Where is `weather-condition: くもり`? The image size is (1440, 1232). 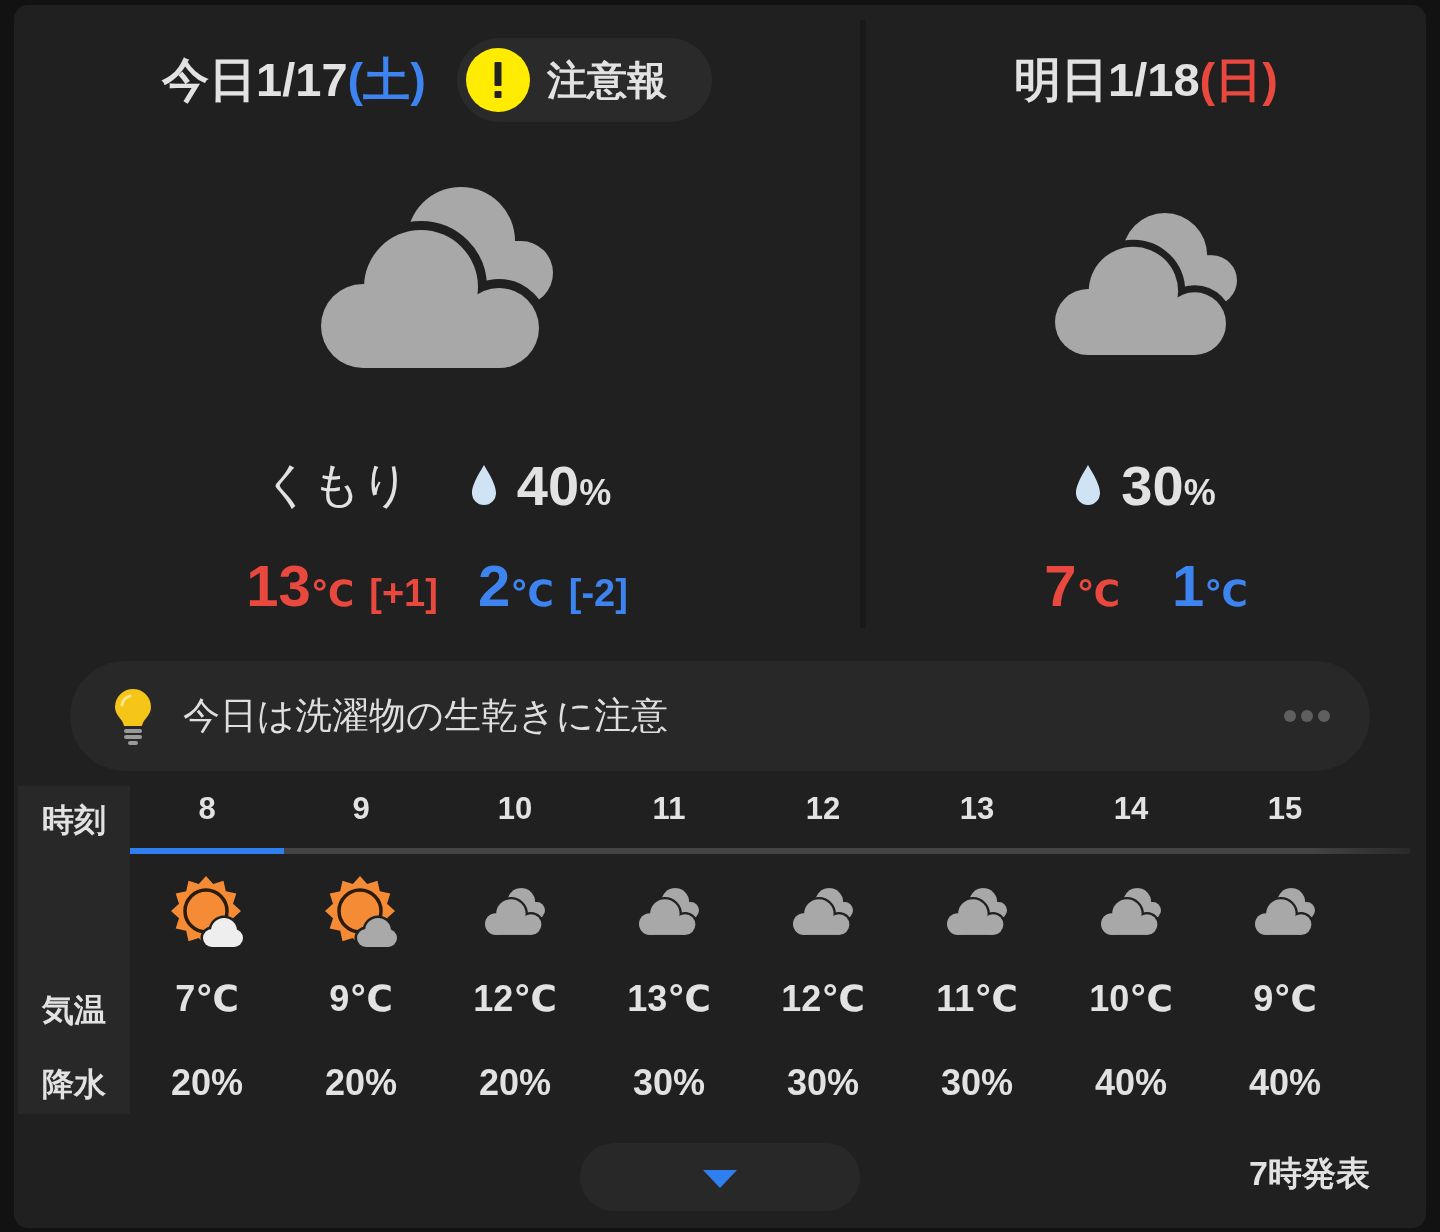
weather-condition: くもり is located at coordinates (336, 485).